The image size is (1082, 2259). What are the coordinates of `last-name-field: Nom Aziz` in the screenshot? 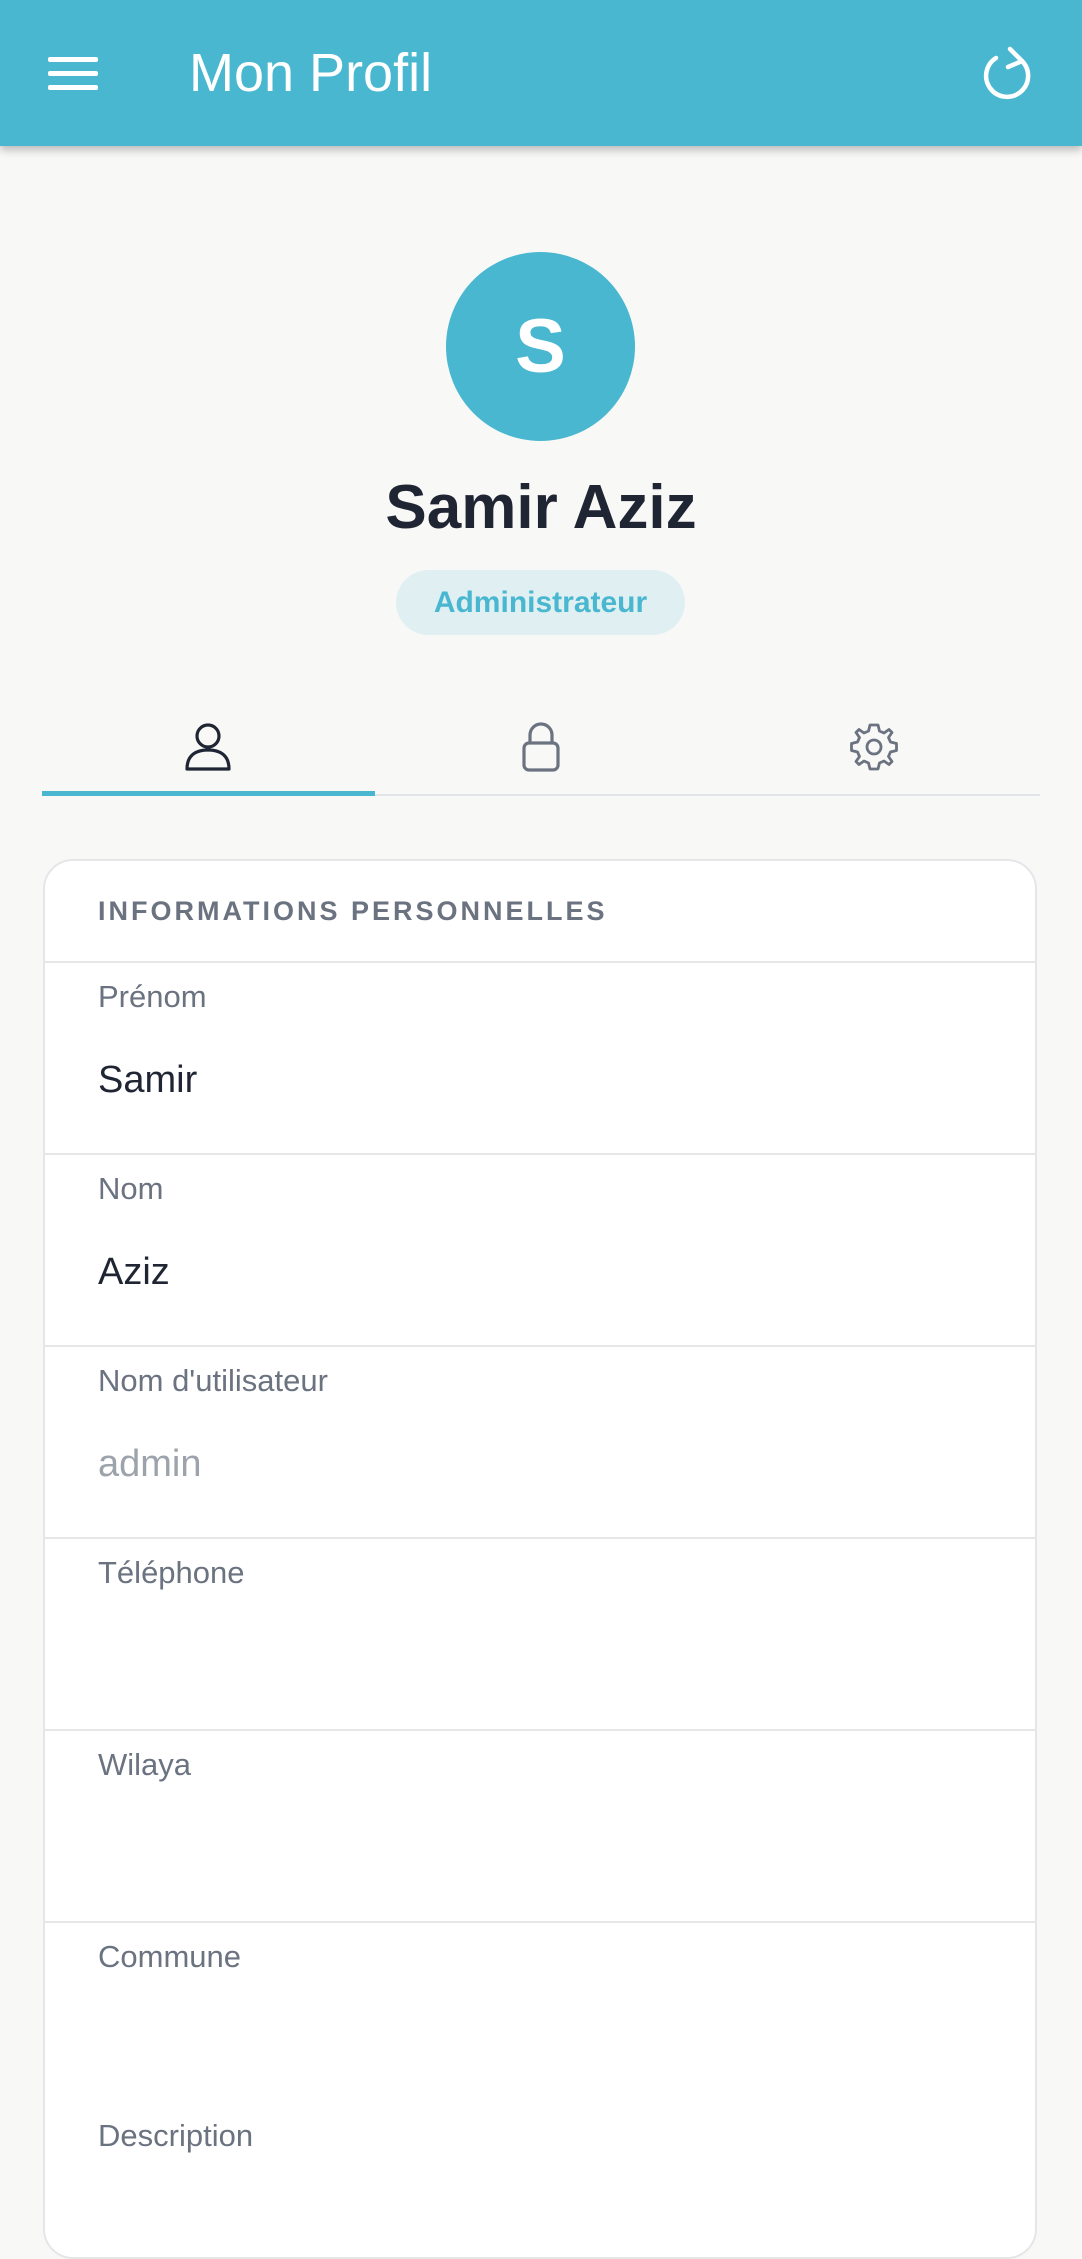 It's located at (540, 1251).